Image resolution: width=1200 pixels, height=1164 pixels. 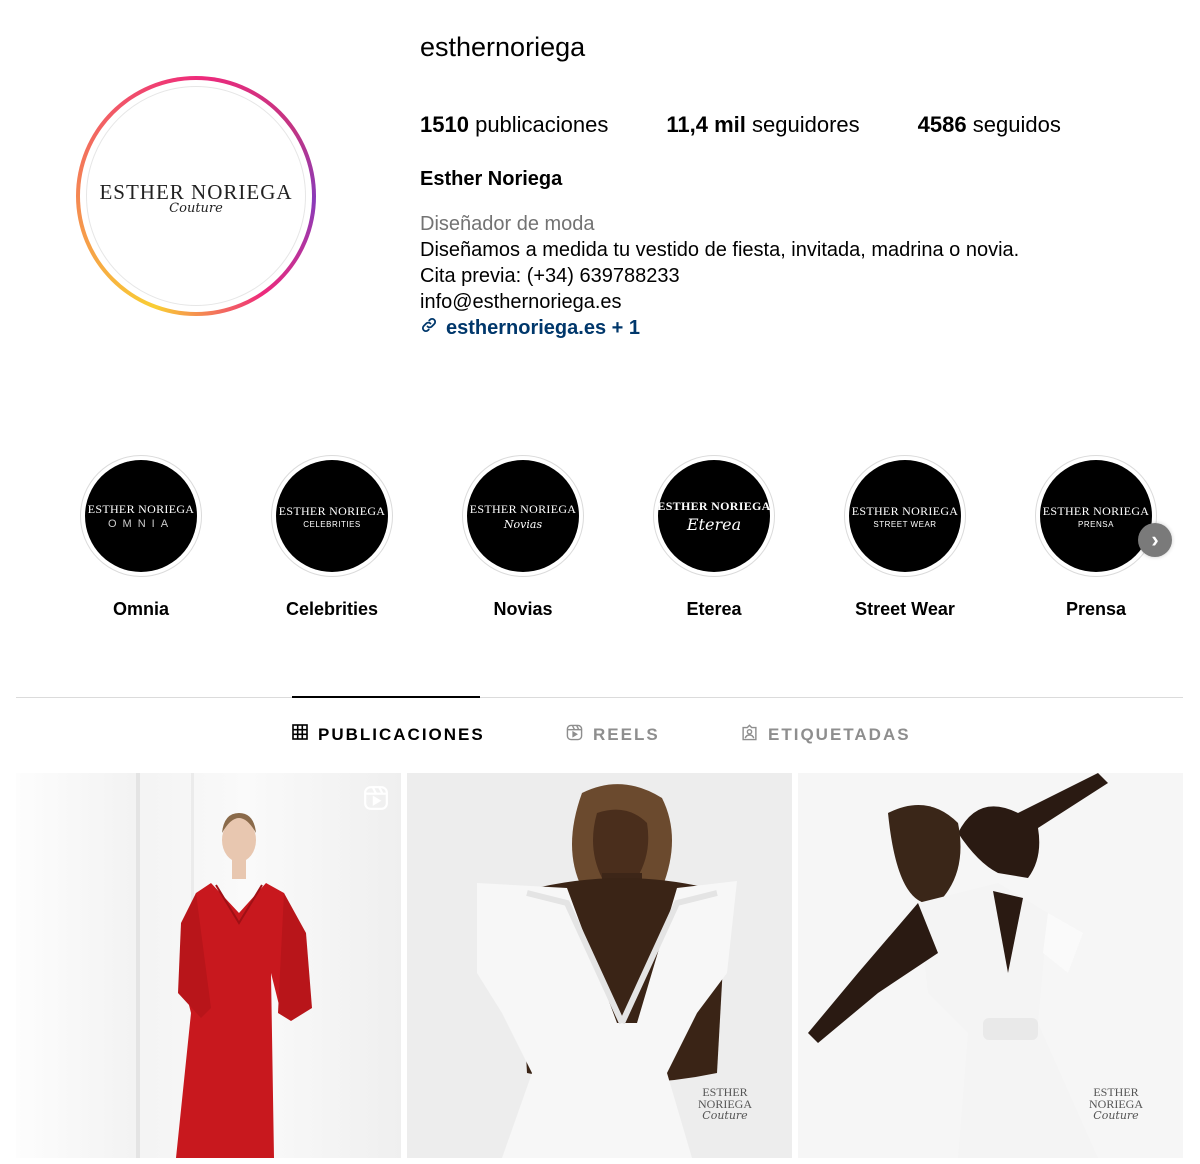 I want to click on highlight-cover: ESTHER NORIEGA Eterea, so click(x=713, y=516).